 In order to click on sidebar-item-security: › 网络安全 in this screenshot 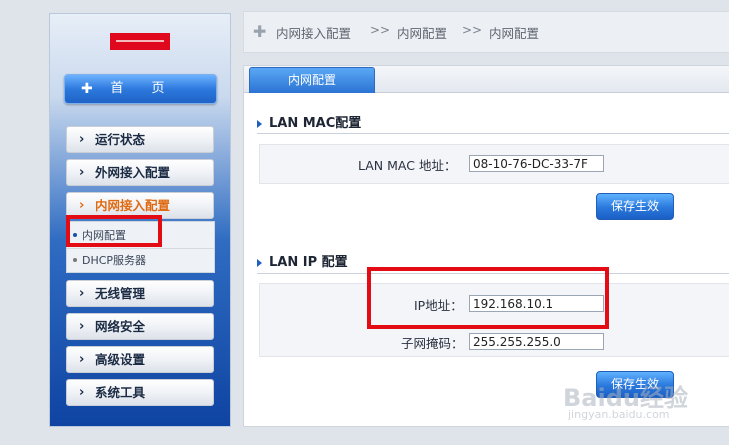, I will do `click(140, 326)`.